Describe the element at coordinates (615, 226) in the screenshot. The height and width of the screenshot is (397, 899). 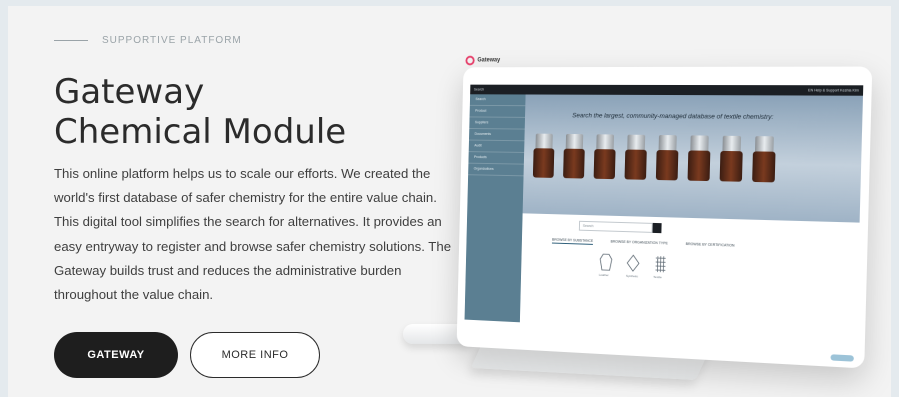
I see `mockup-search-input: Search` at that location.